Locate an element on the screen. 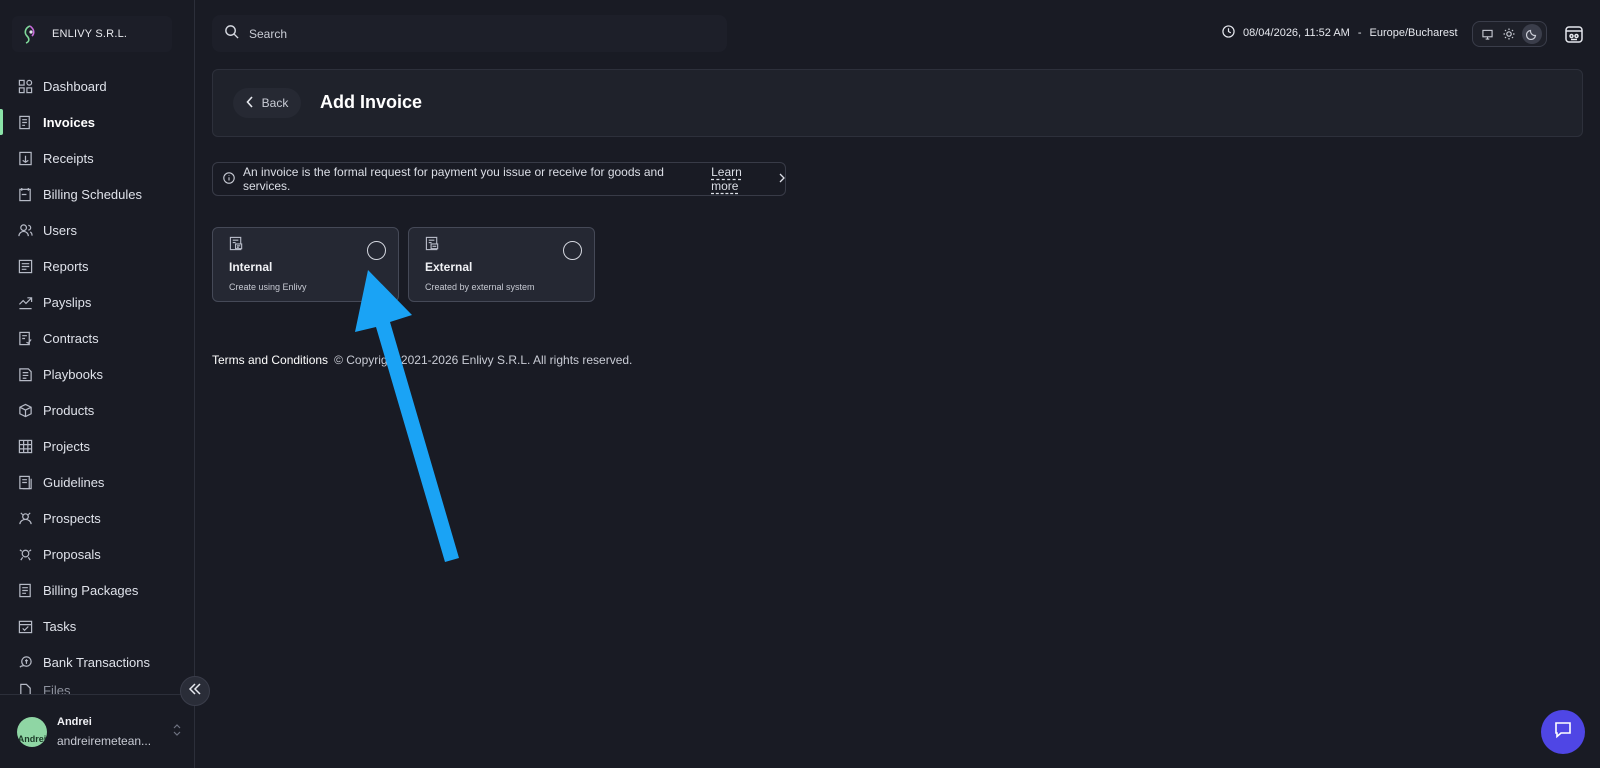 This screenshot has height=768, width=1600. terms-link: Terms and Conditions is located at coordinates (270, 360).